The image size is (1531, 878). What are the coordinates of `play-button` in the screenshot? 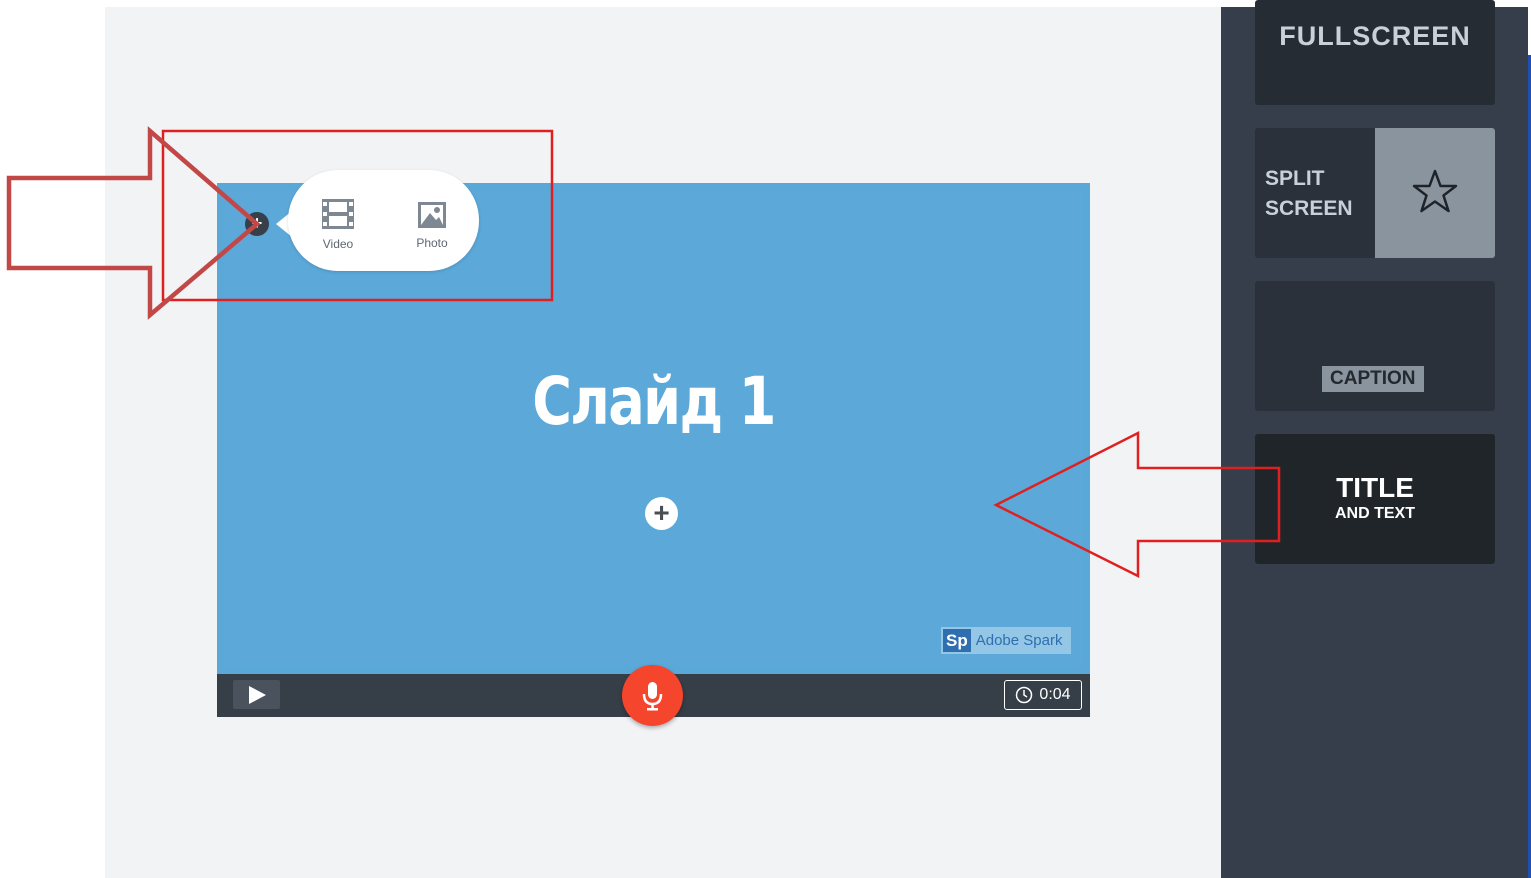 It's located at (256, 694).